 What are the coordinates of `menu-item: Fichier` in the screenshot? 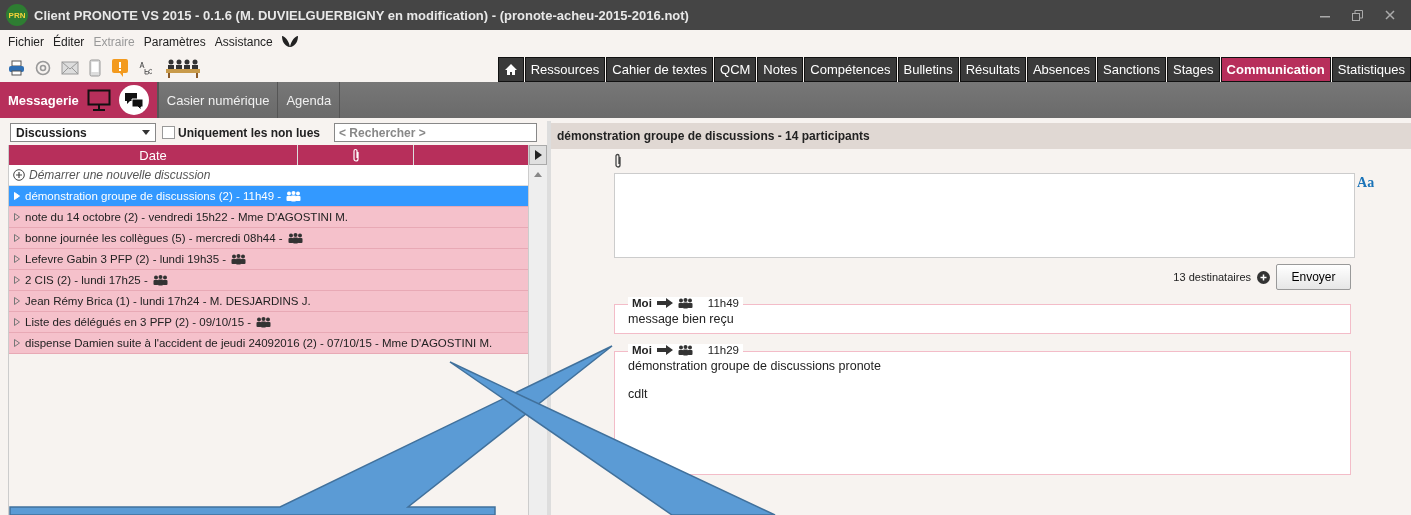 It's located at (26, 41).